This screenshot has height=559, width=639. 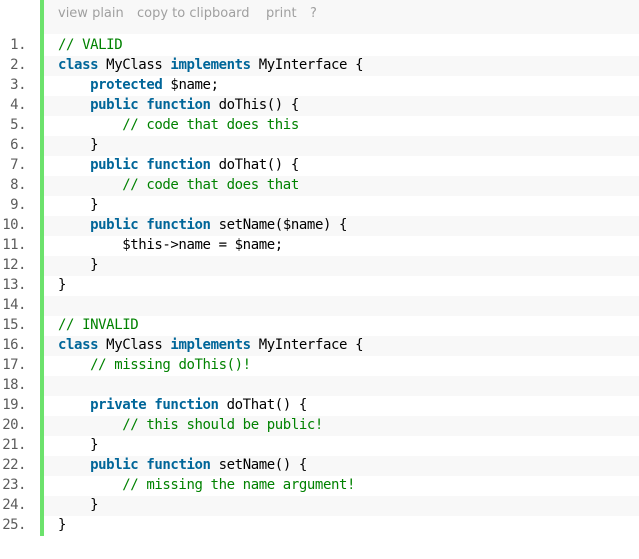 I want to click on plain-token: $this->name = $name;, so click(x=170, y=245).